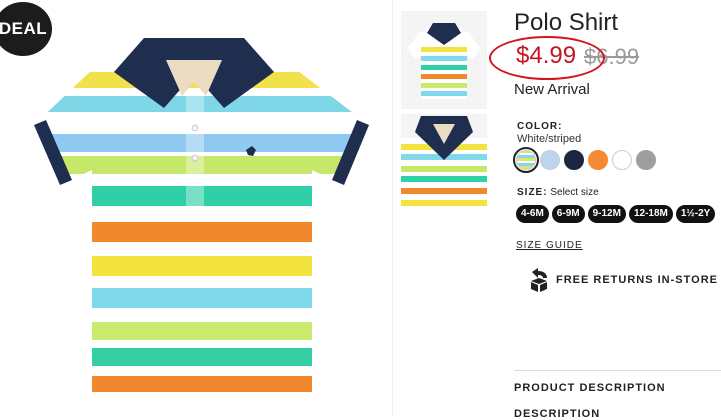 The height and width of the screenshot is (420, 721). Describe the element at coordinates (539, 280) in the screenshot. I see `return-box-icon` at that location.